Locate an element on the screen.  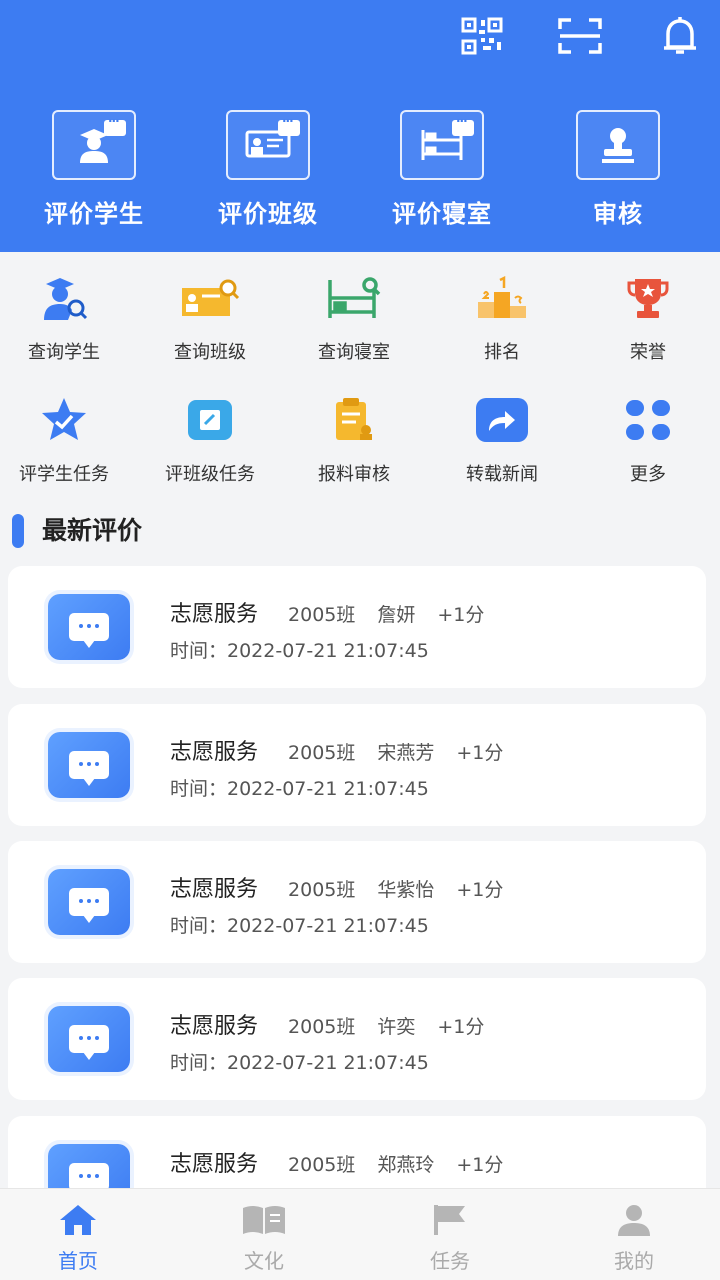
more-button: 更多 is located at coordinates (648, 440).